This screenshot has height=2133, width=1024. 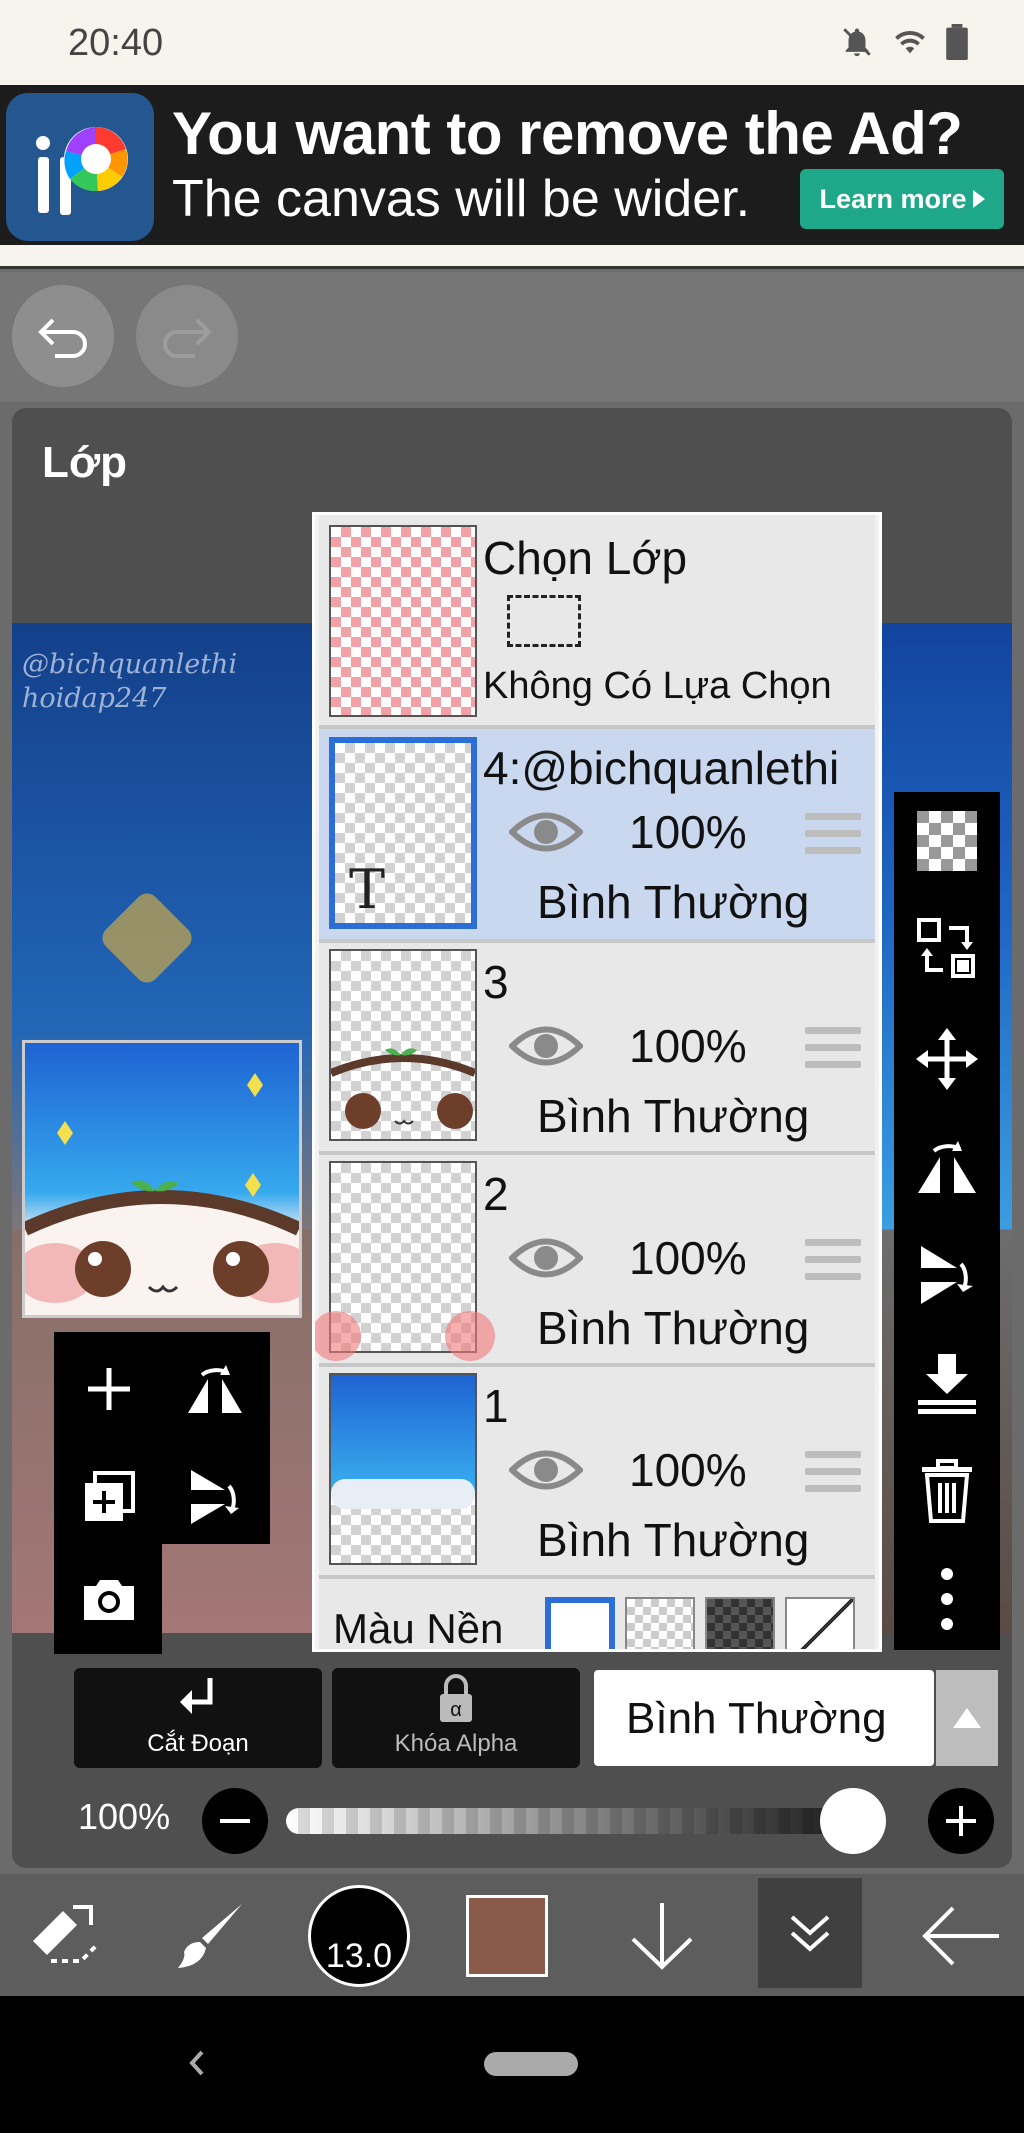 I want to click on color-button, so click(x=507, y=1936).